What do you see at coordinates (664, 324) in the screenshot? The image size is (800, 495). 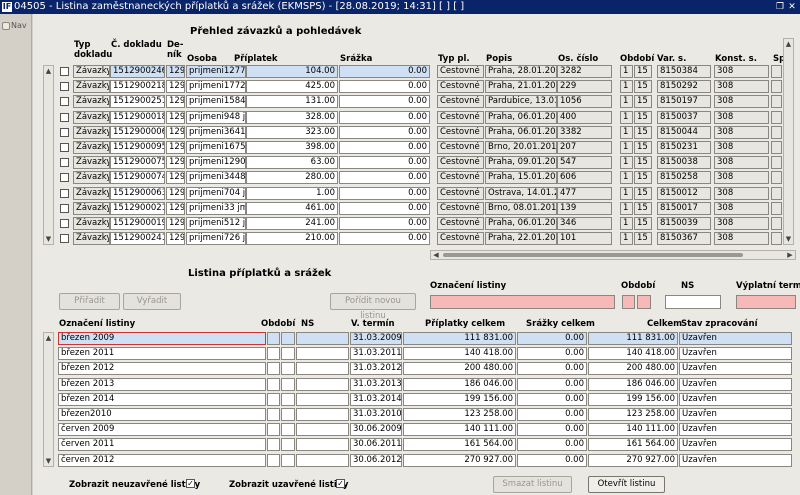 I see `hdr-celkem: Celkem` at bounding box center [664, 324].